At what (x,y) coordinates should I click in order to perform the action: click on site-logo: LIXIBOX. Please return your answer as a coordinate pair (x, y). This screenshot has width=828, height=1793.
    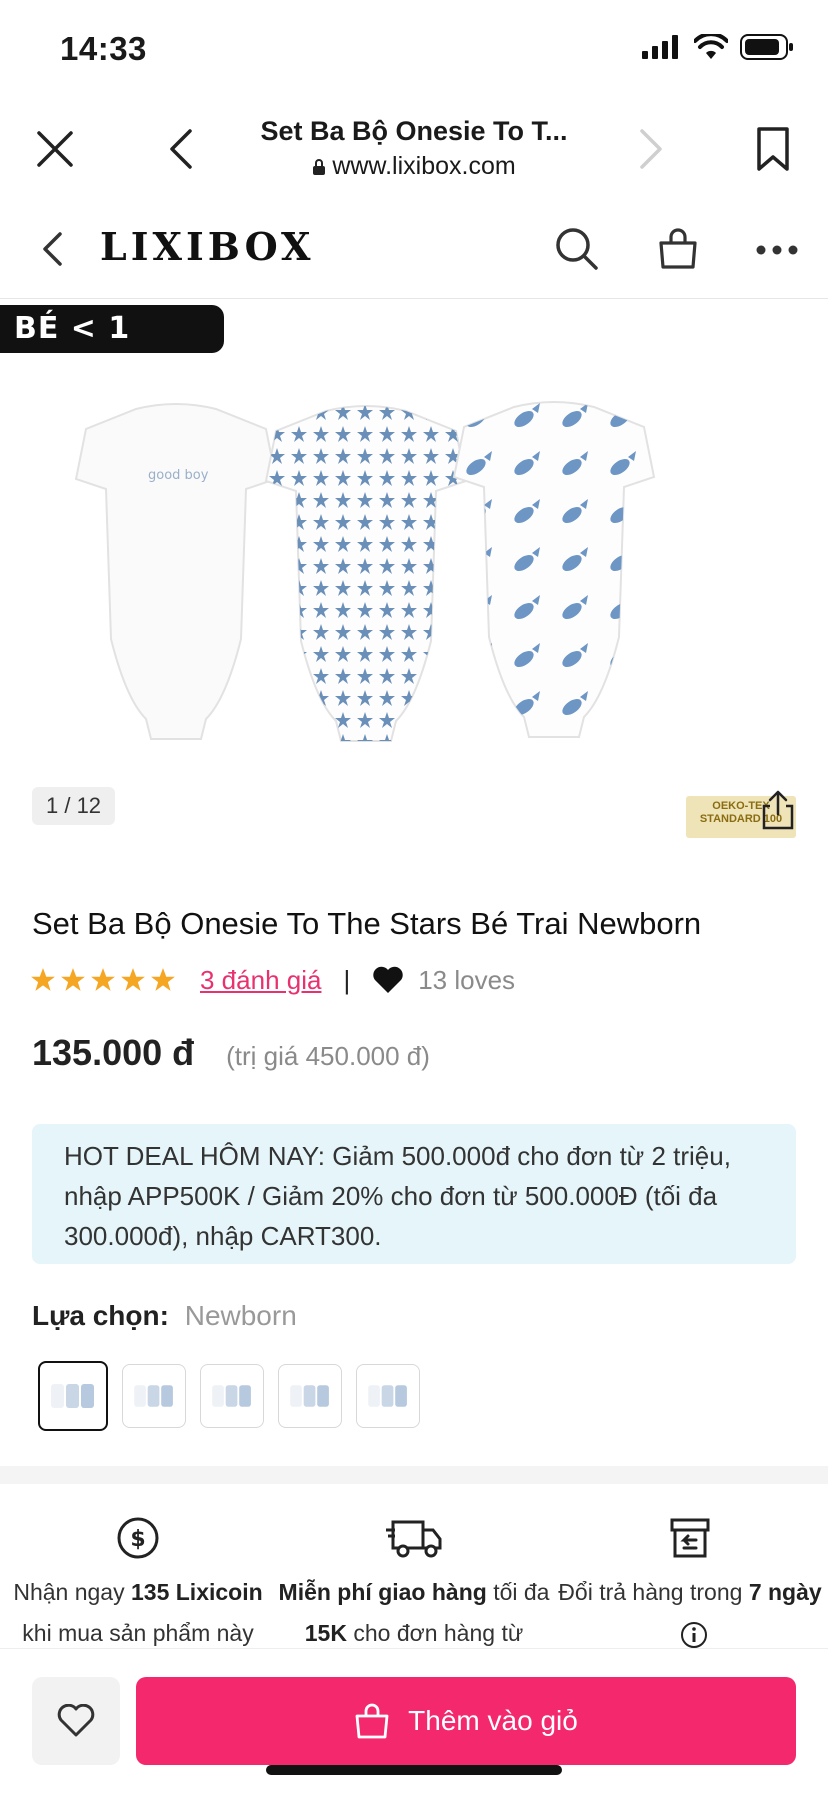
    Looking at the image, I should click on (207, 246).